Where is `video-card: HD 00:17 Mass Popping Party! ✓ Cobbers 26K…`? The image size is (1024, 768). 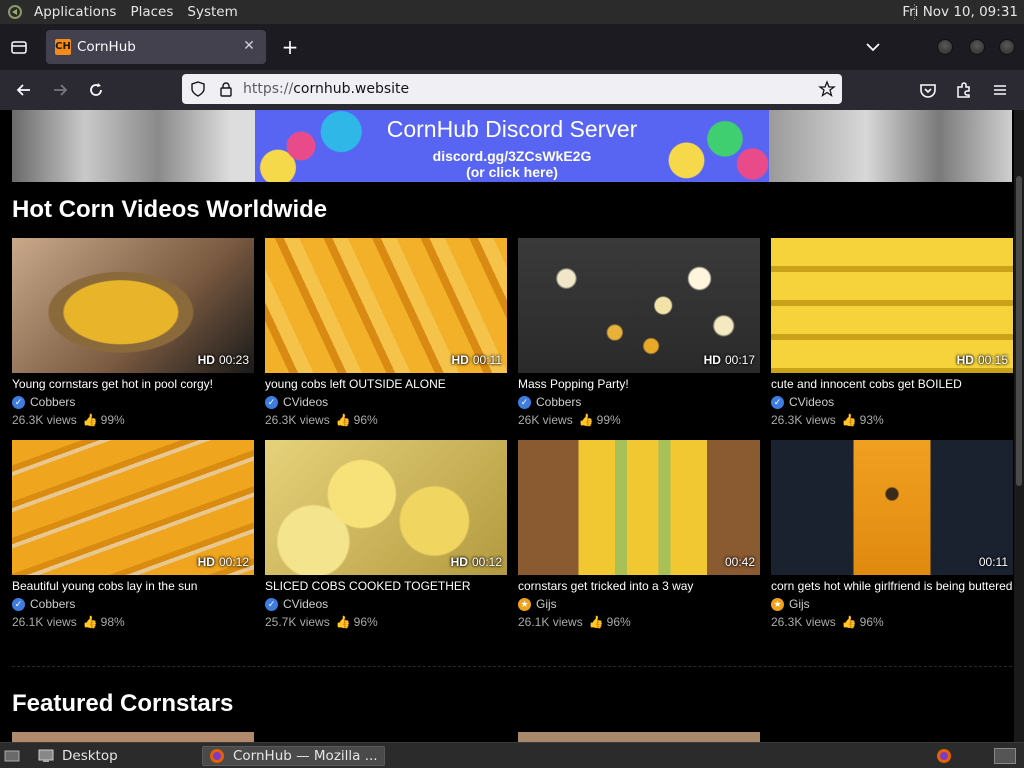 video-card: HD 00:17 Mass Popping Party! ✓ Cobbers 26K… is located at coordinates (639, 333).